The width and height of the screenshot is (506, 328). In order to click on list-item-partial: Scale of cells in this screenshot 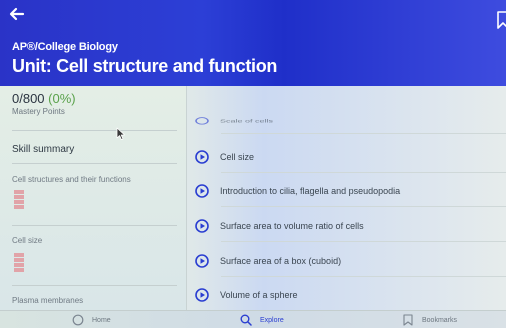, I will do `click(234, 121)`.